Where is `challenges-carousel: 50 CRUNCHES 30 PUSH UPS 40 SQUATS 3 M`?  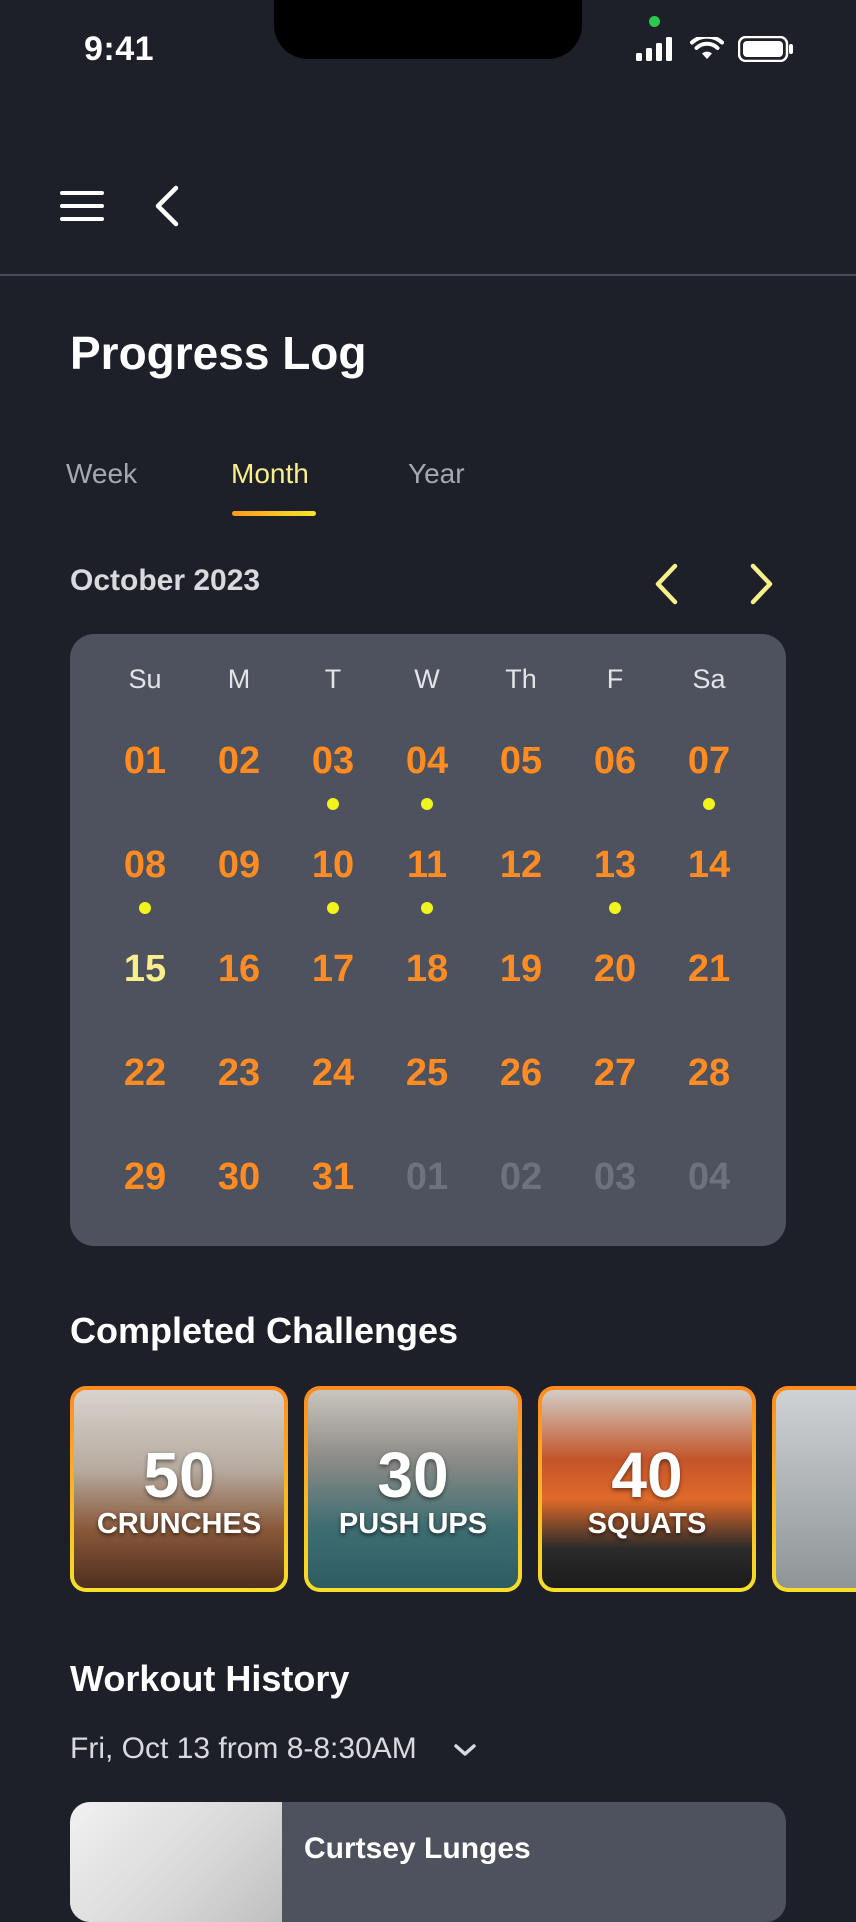 challenges-carousel: 50 CRUNCHES 30 PUSH UPS 40 SQUATS 3 M is located at coordinates (463, 1491).